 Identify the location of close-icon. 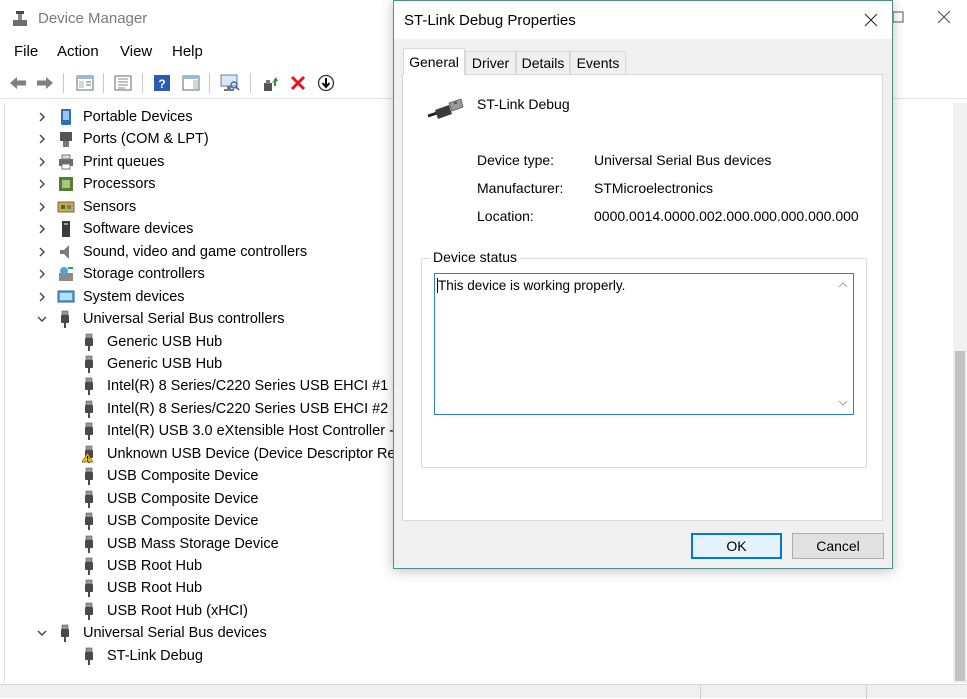
(871, 20).